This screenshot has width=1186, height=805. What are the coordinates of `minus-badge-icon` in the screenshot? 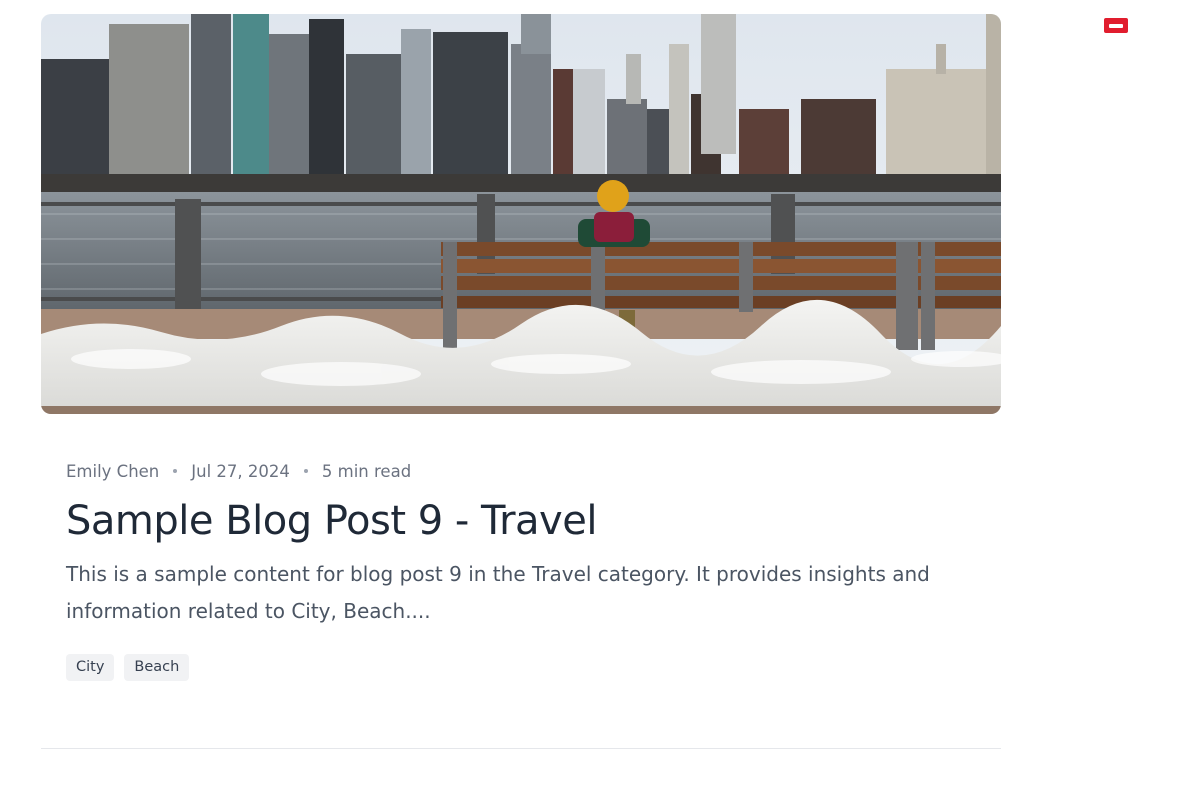 It's located at (1116, 25).